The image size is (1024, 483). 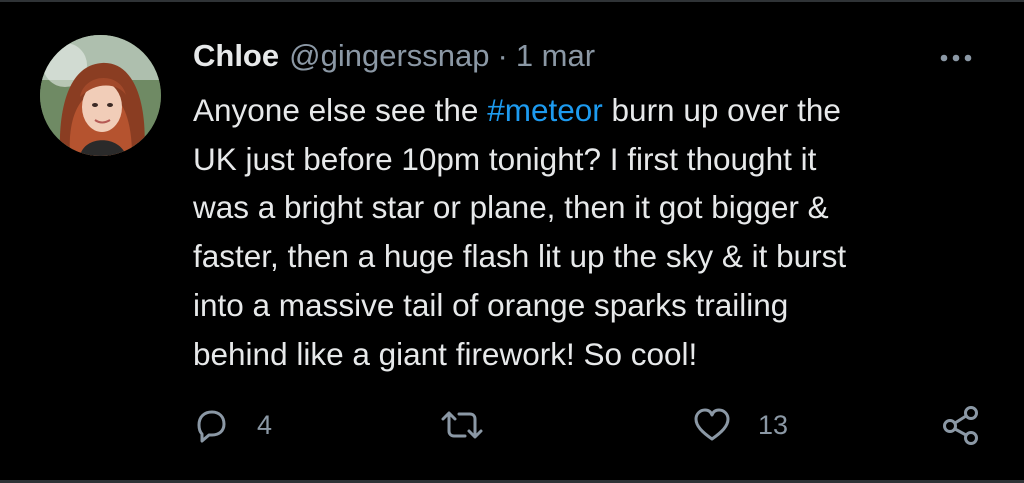 What do you see at coordinates (773, 424) in the screenshot?
I see `like-count: 13` at bounding box center [773, 424].